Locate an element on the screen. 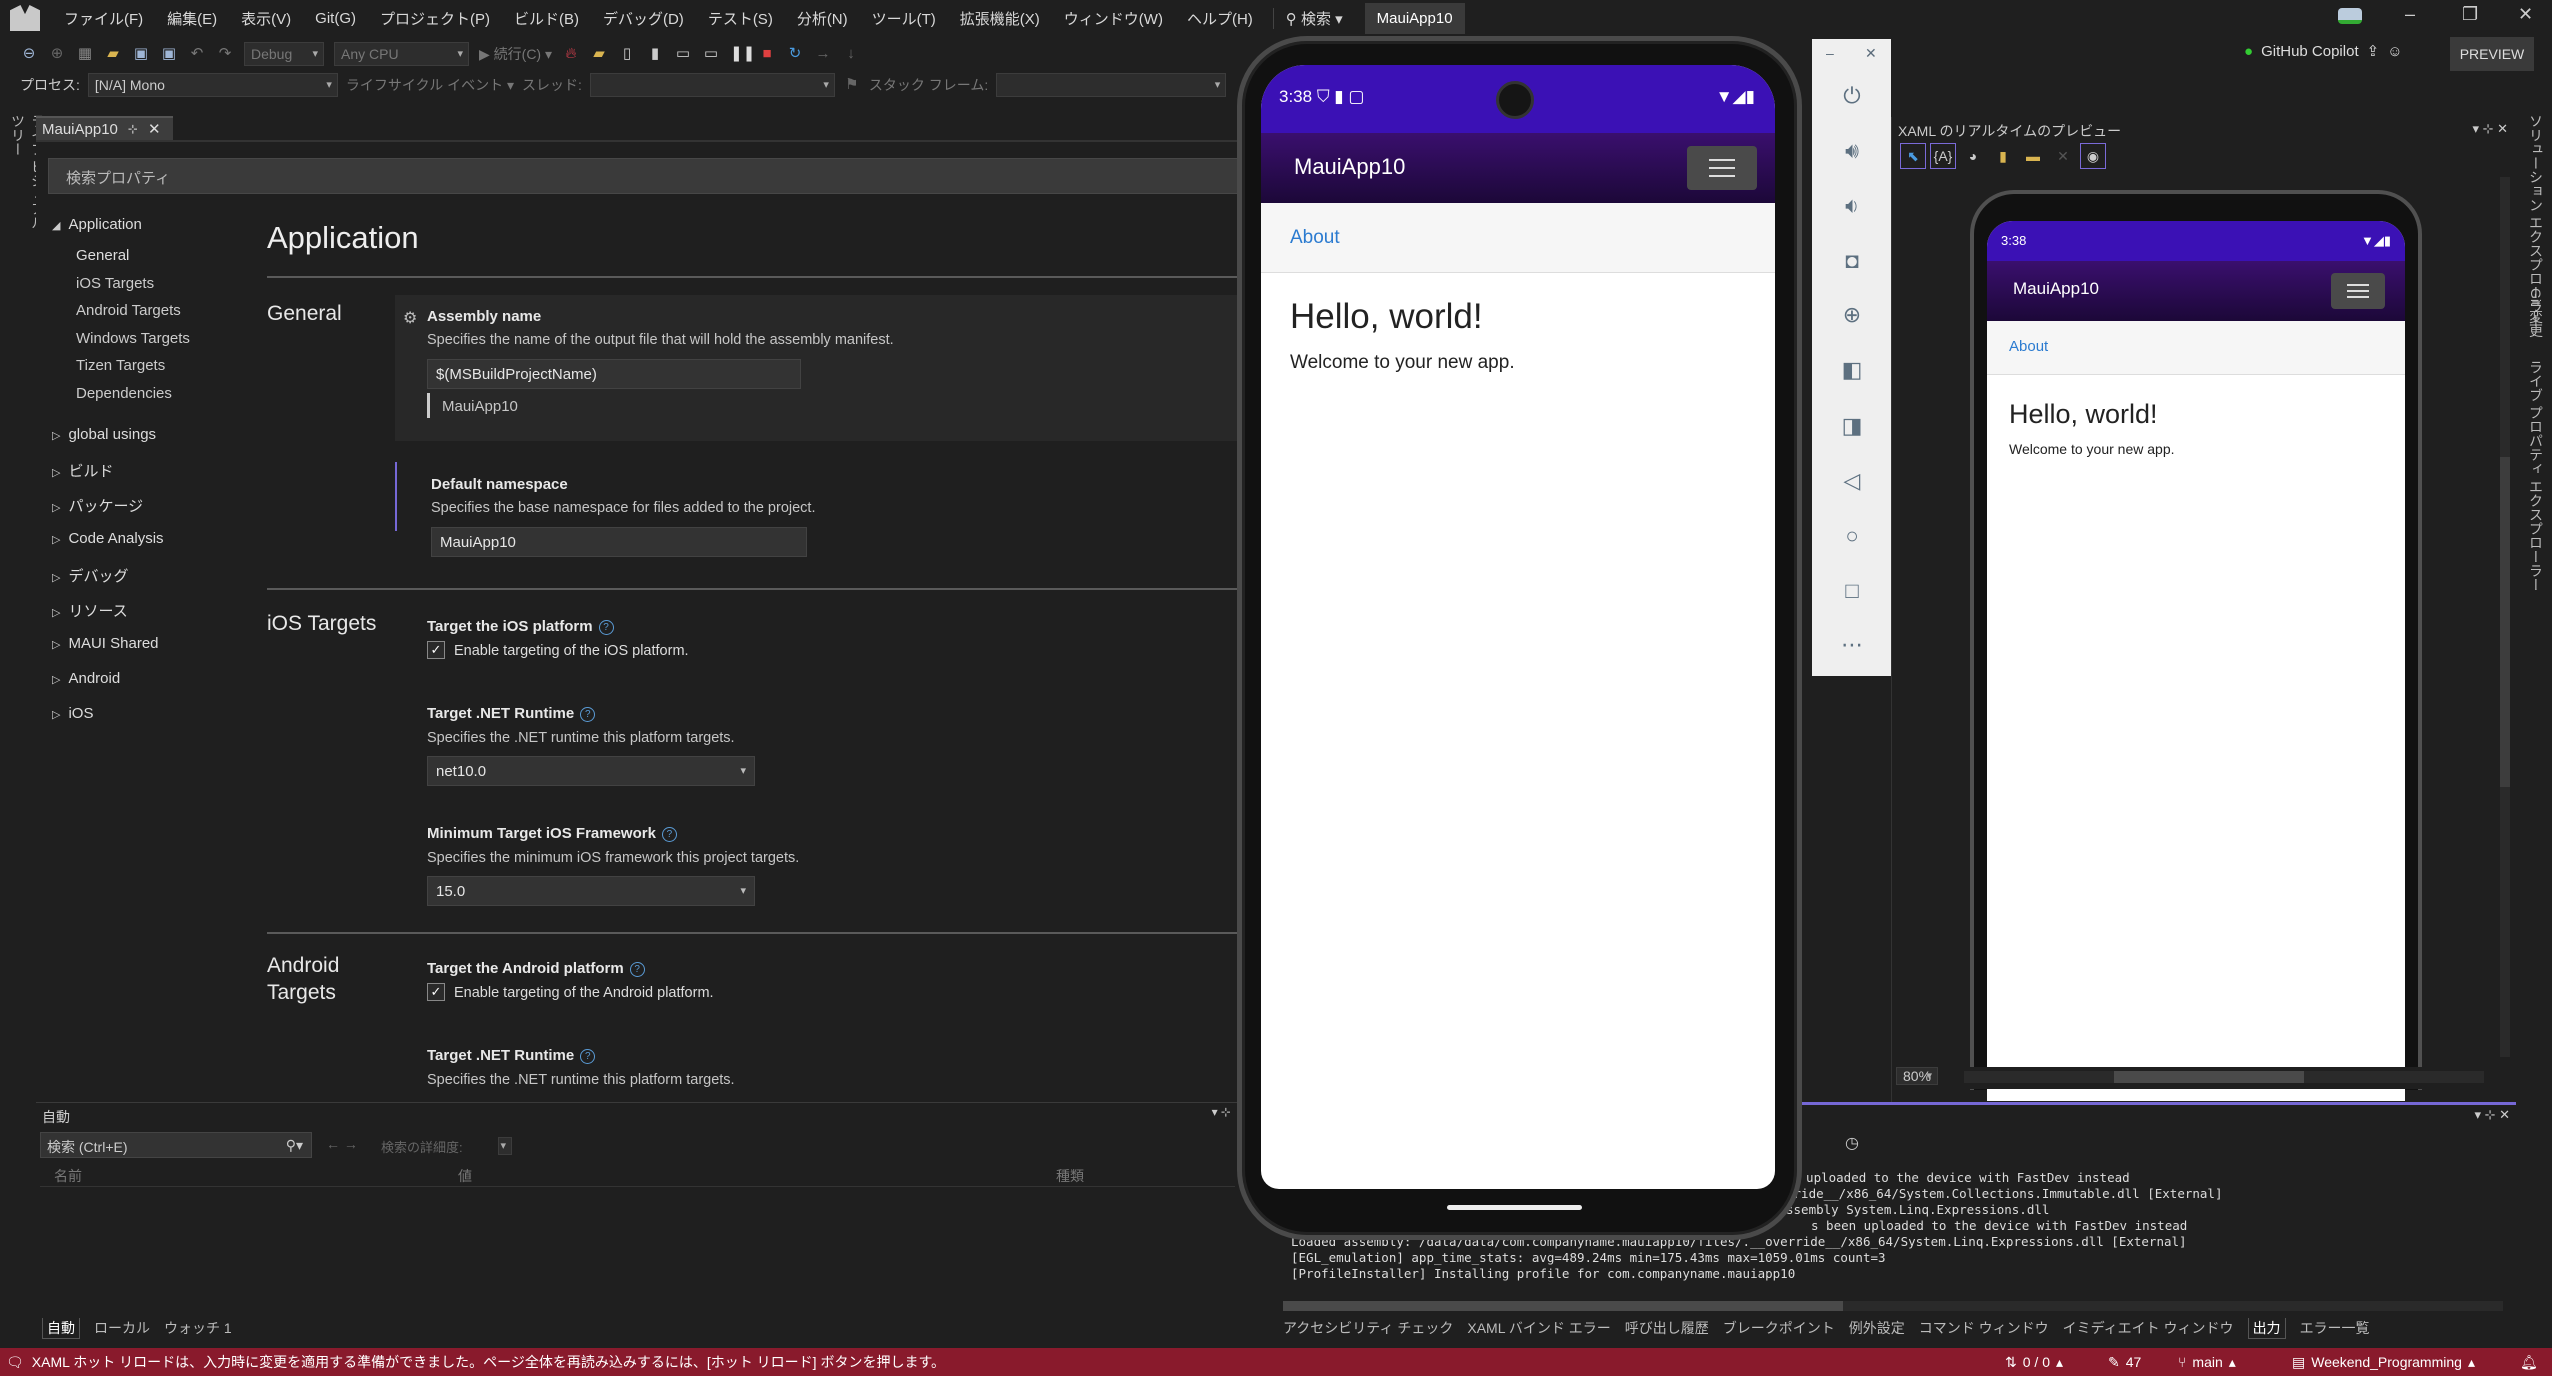 This screenshot has height=1376, width=2552. save-all-icon: ▣ is located at coordinates (169, 54).